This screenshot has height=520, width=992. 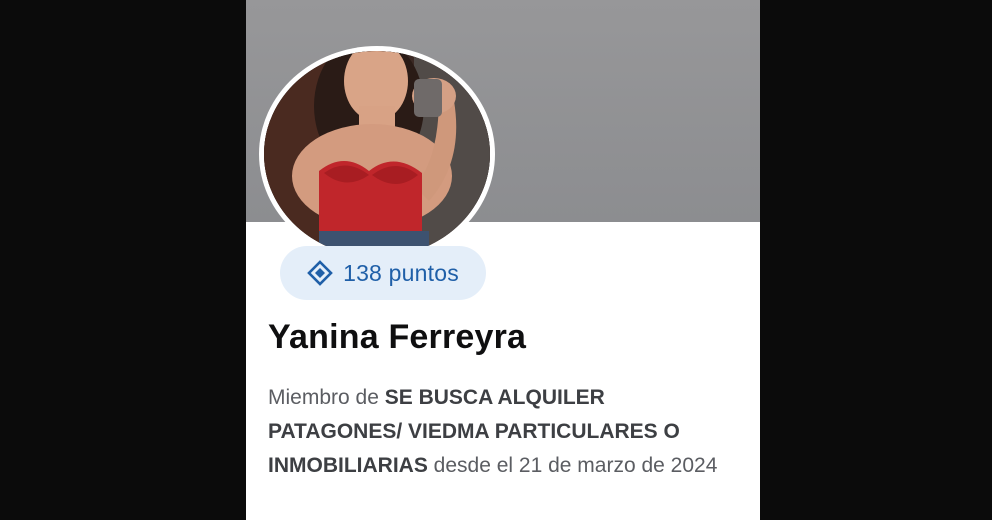 I want to click on avatar, so click(x=377, y=154).